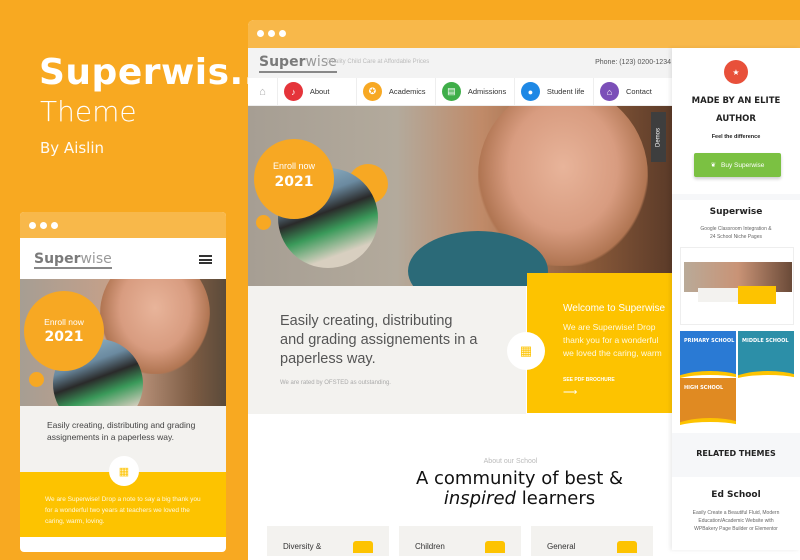 The width and height of the screenshot is (800, 560). I want to click on elite-heading: MADE BY AN ELITE, so click(736, 101).